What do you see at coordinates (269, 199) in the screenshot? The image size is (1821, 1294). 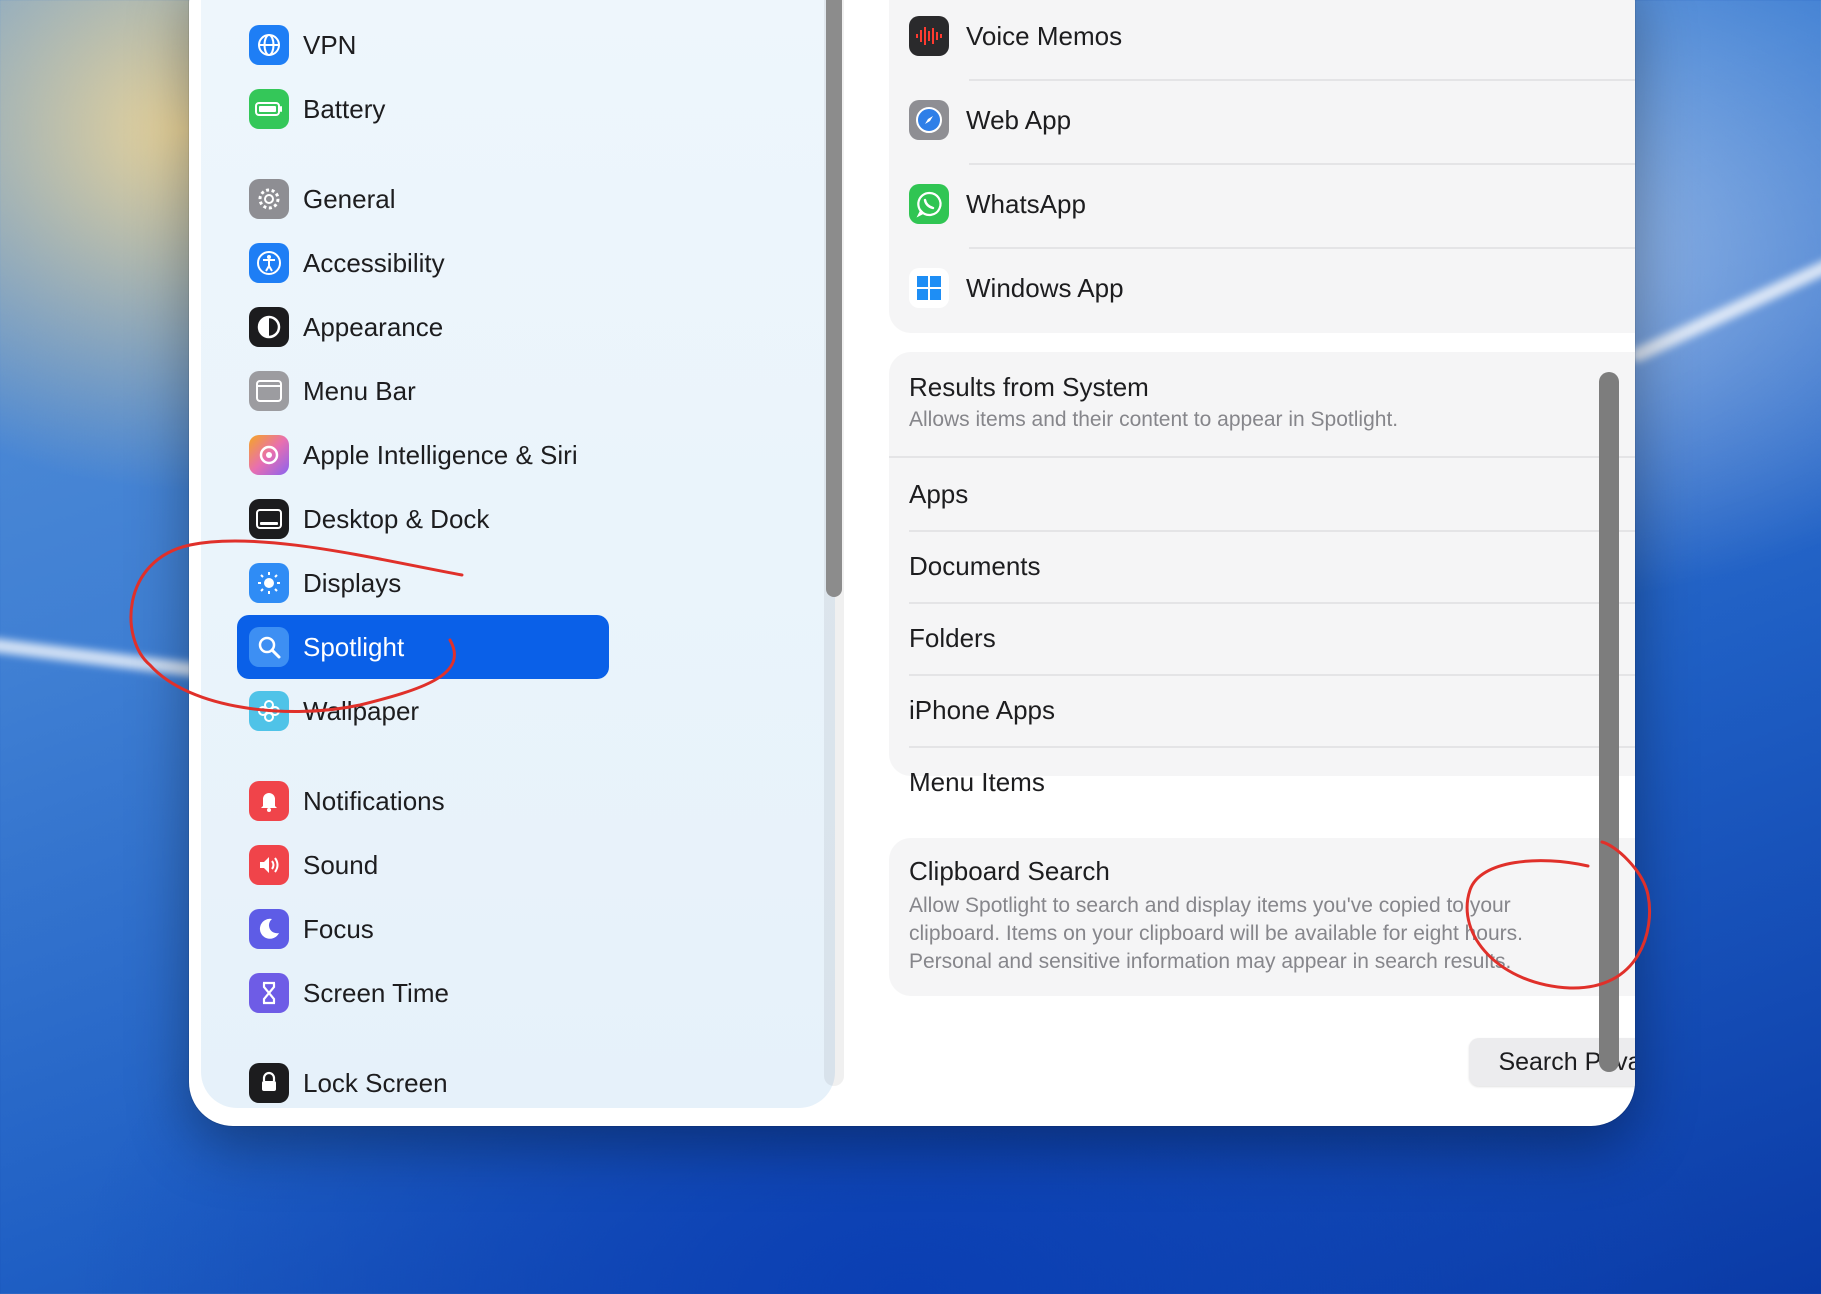 I see `gear-icon` at bounding box center [269, 199].